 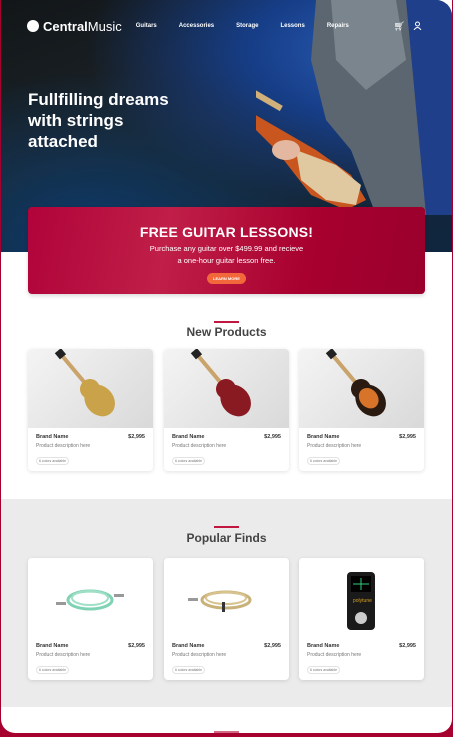 I want to click on nav-accessories: Accessories, so click(x=196, y=26).